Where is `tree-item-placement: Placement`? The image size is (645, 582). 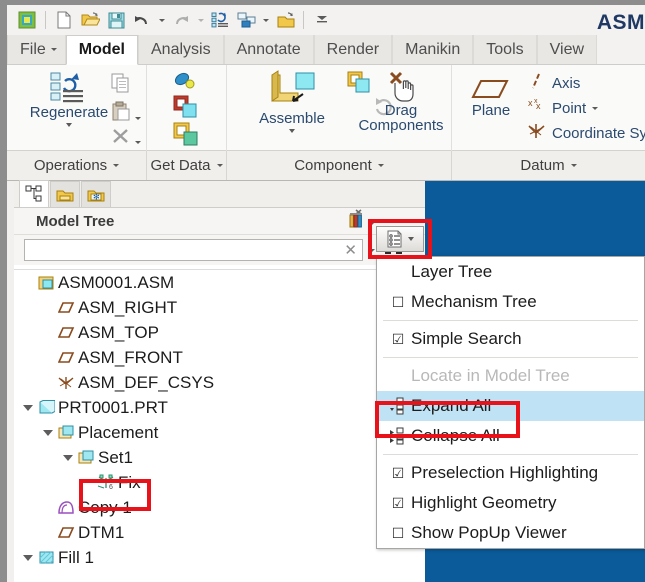 tree-item-placement: Placement is located at coordinates (219, 432).